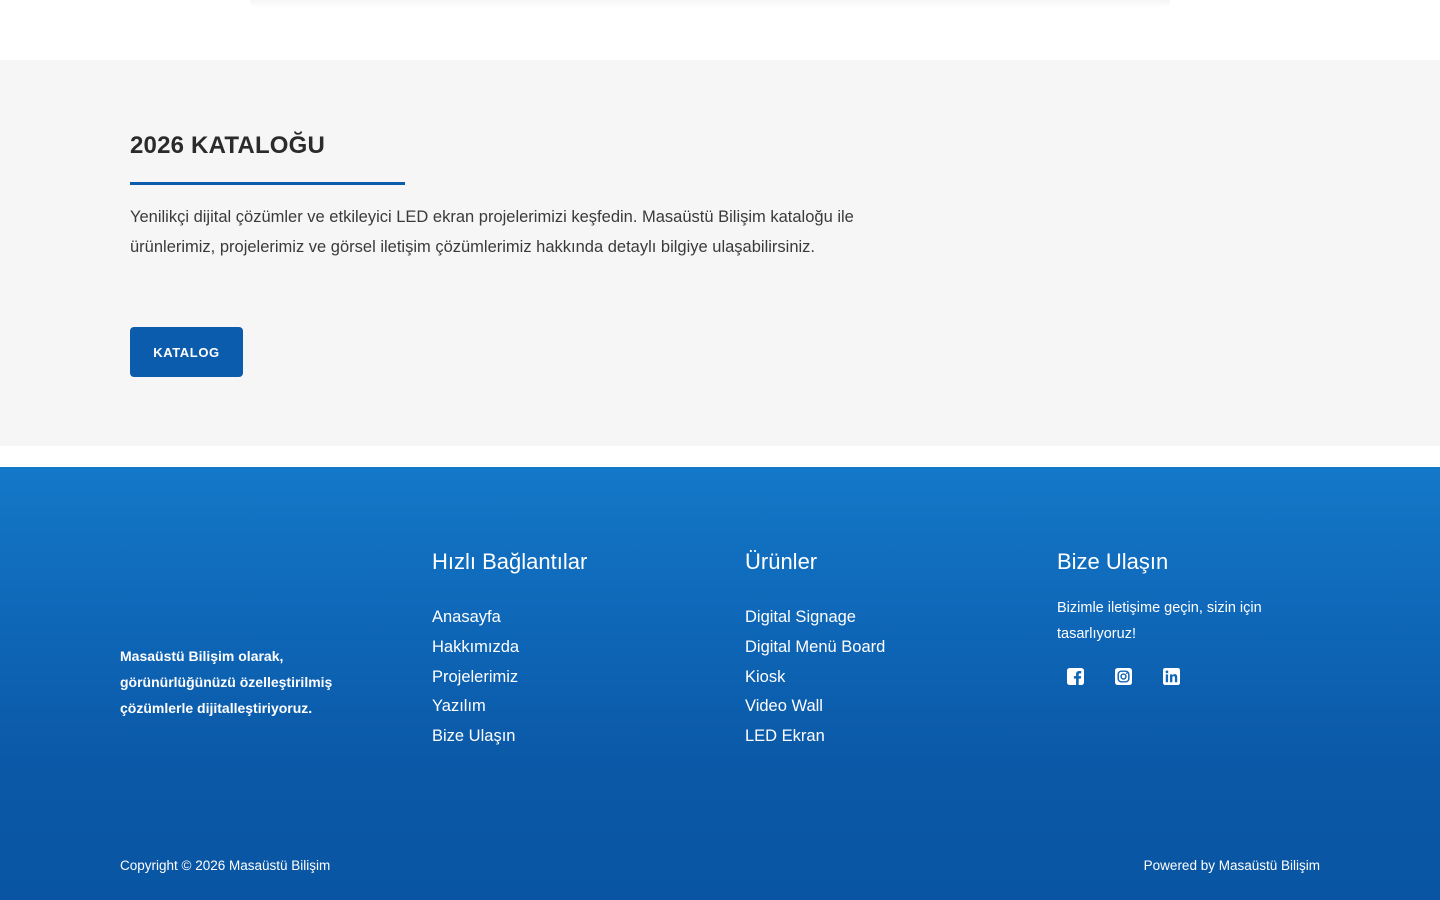 The width and height of the screenshot is (1440, 900). What do you see at coordinates (800, 617) in the screenshot?
I see `footer-product-digital-signage-text: Digital Signage` at bounding box center [800, 617].